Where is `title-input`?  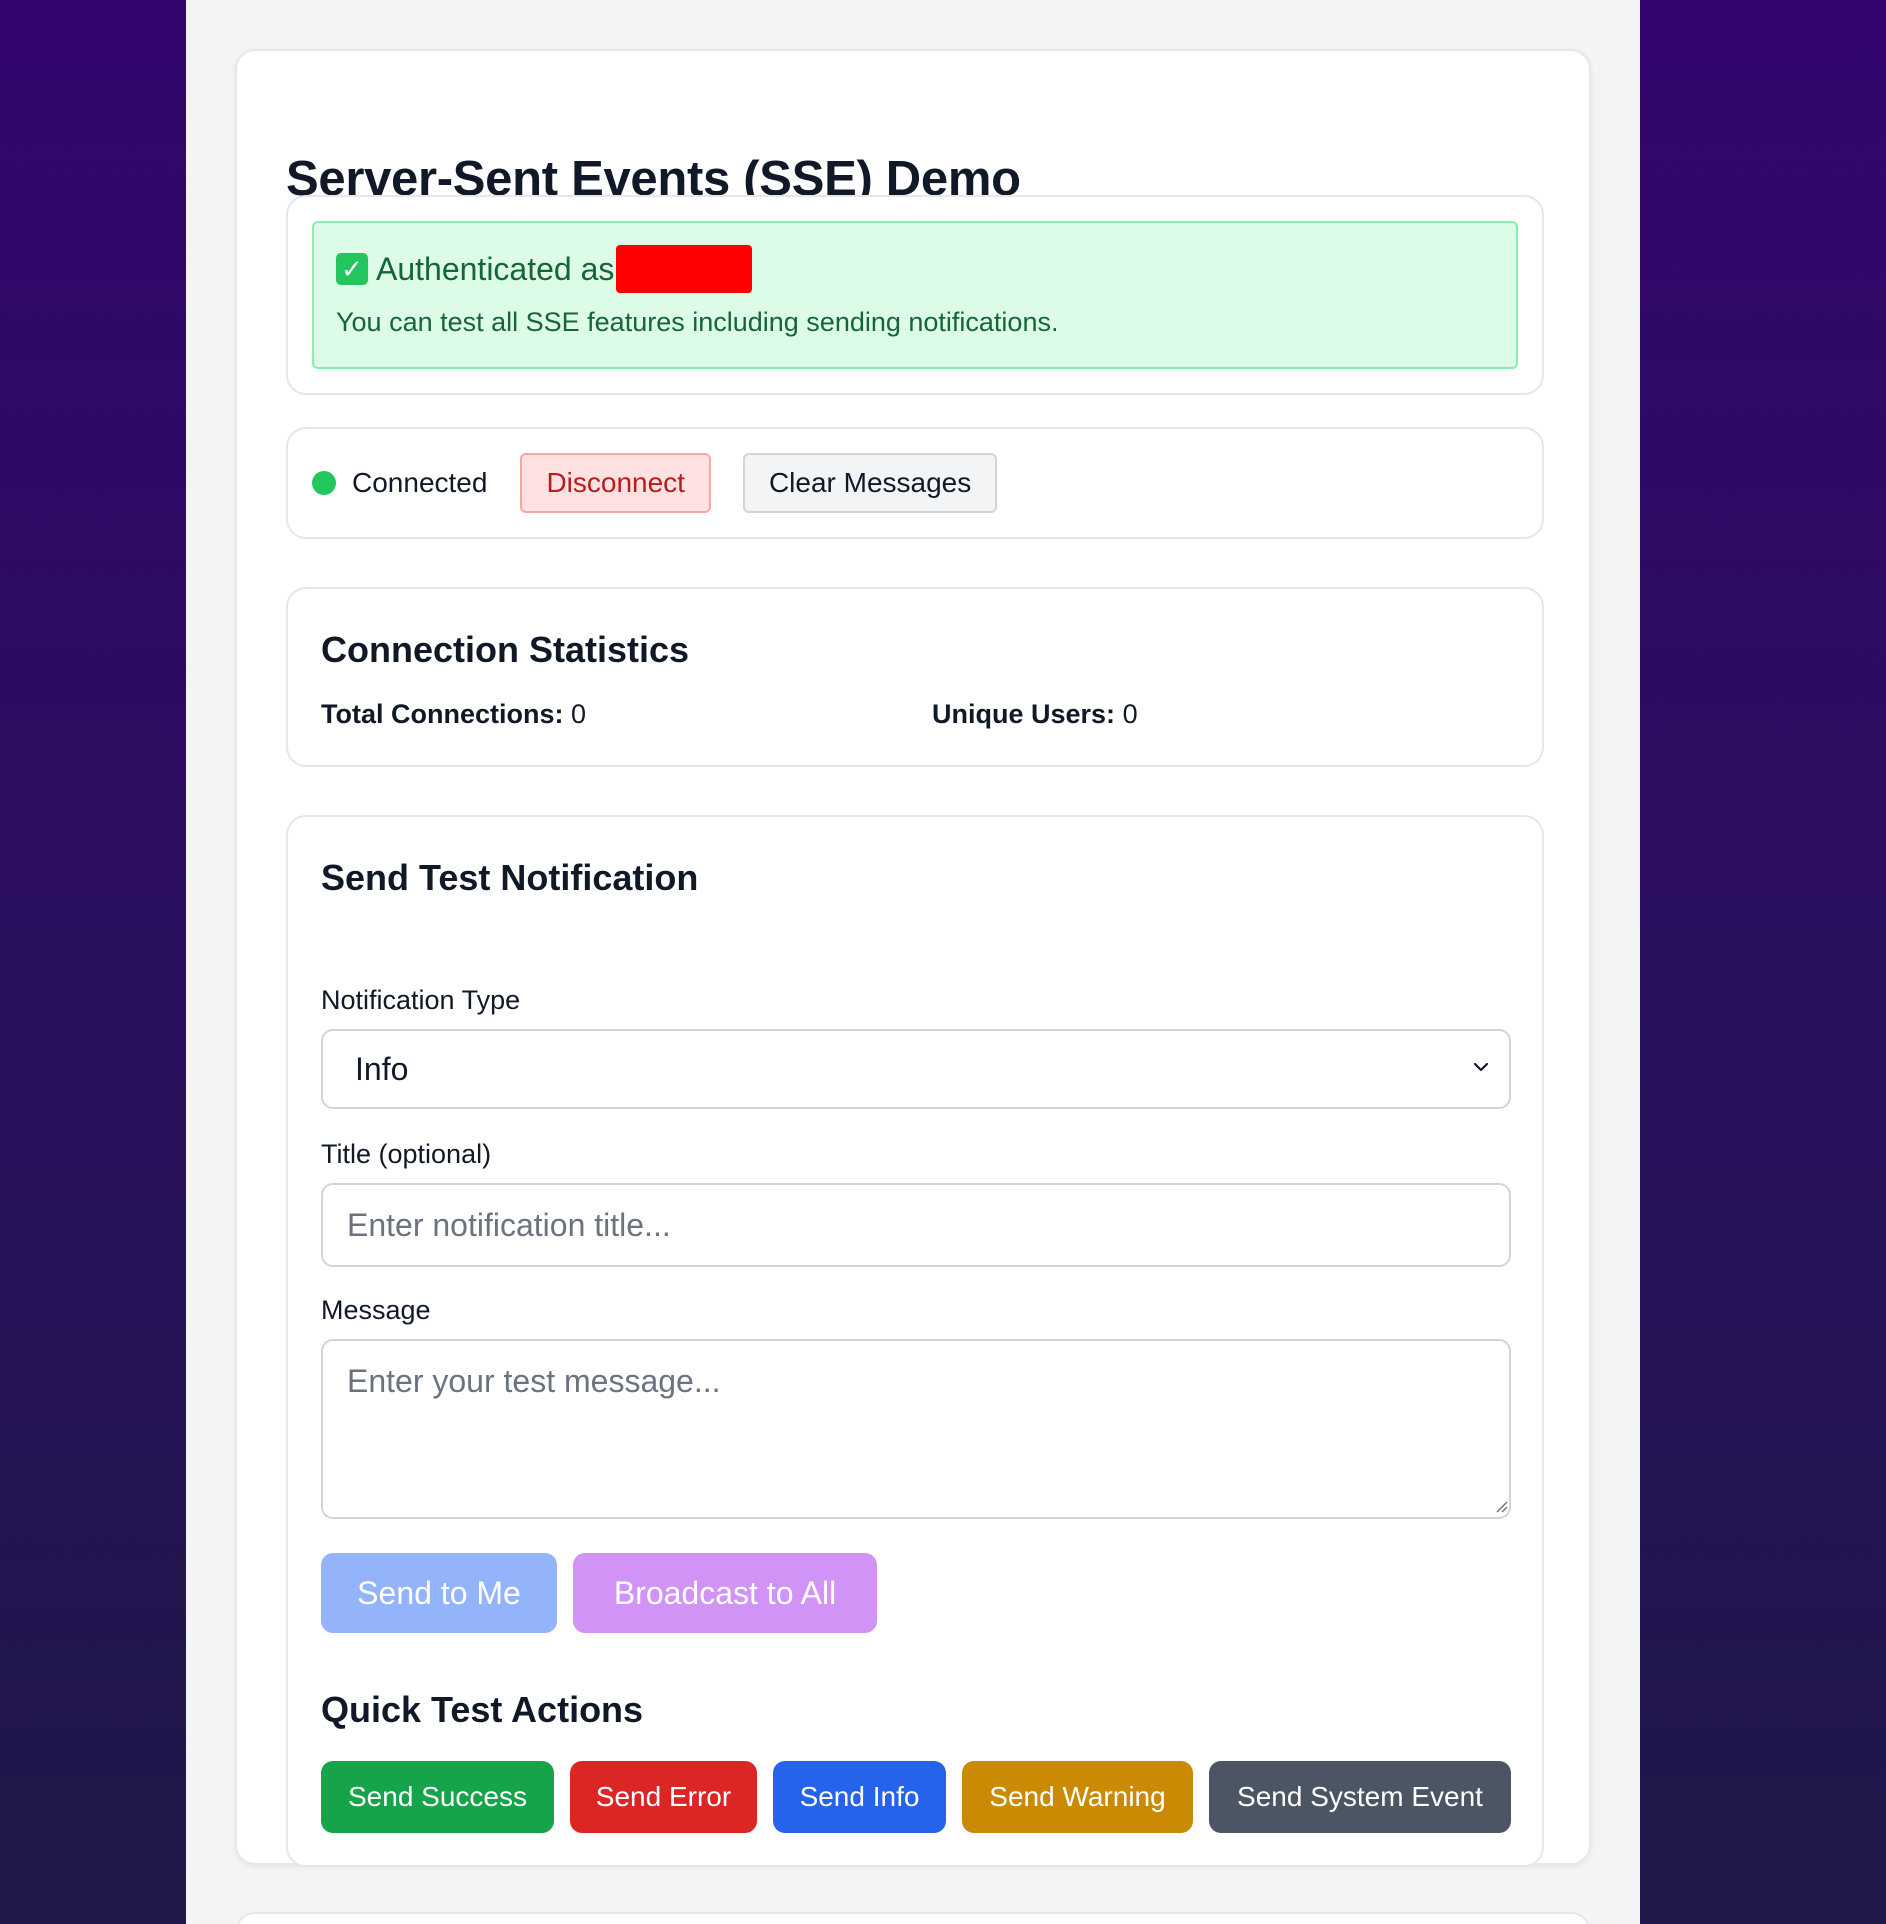 title-input is located at coordinates (916, 1225).